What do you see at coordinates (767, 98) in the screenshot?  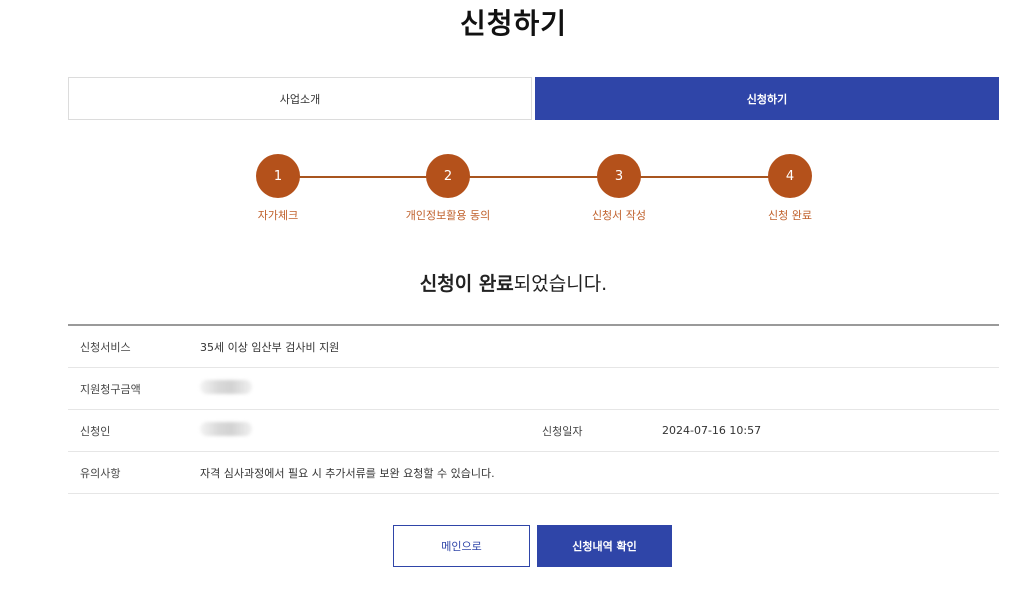 I see `tab-apply: 신청하기` at bounding box center [767, 98].